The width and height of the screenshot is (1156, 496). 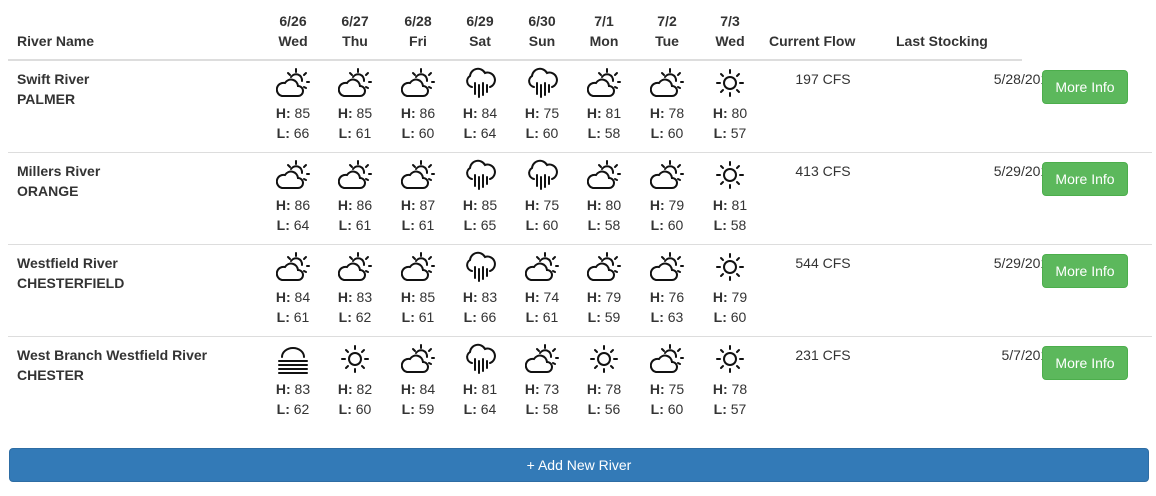 What do you see at coordinates (56, 41) in the screenshot?
I see `column-header-river-name: River Name` at bounding box center [56, 41].